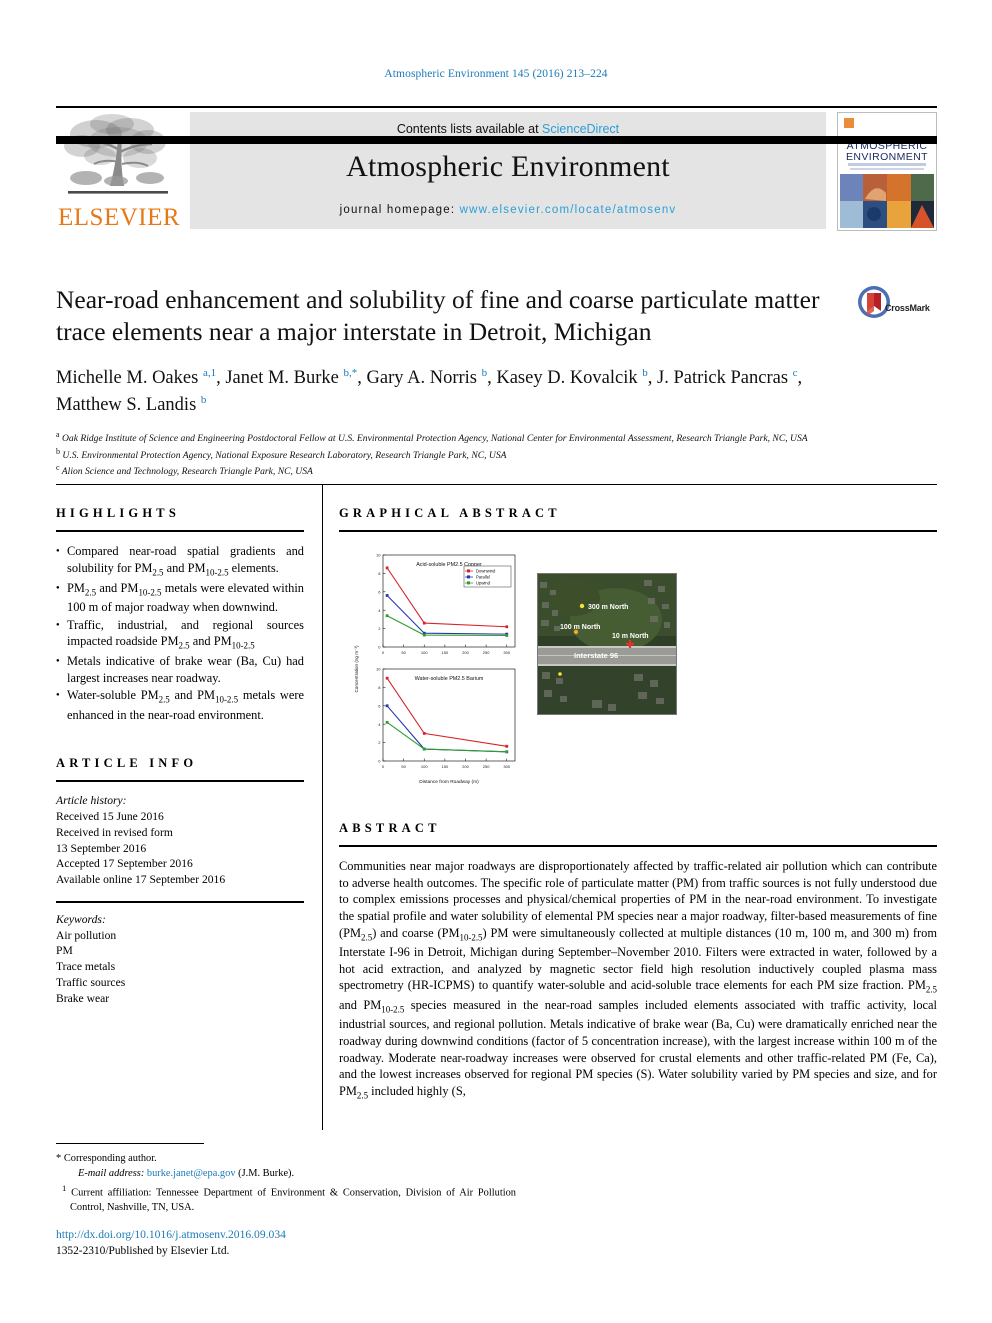  Describe the element at coordinates (111, 1173) in the screenshot. I see `email-label: E-mail address:` at that location.